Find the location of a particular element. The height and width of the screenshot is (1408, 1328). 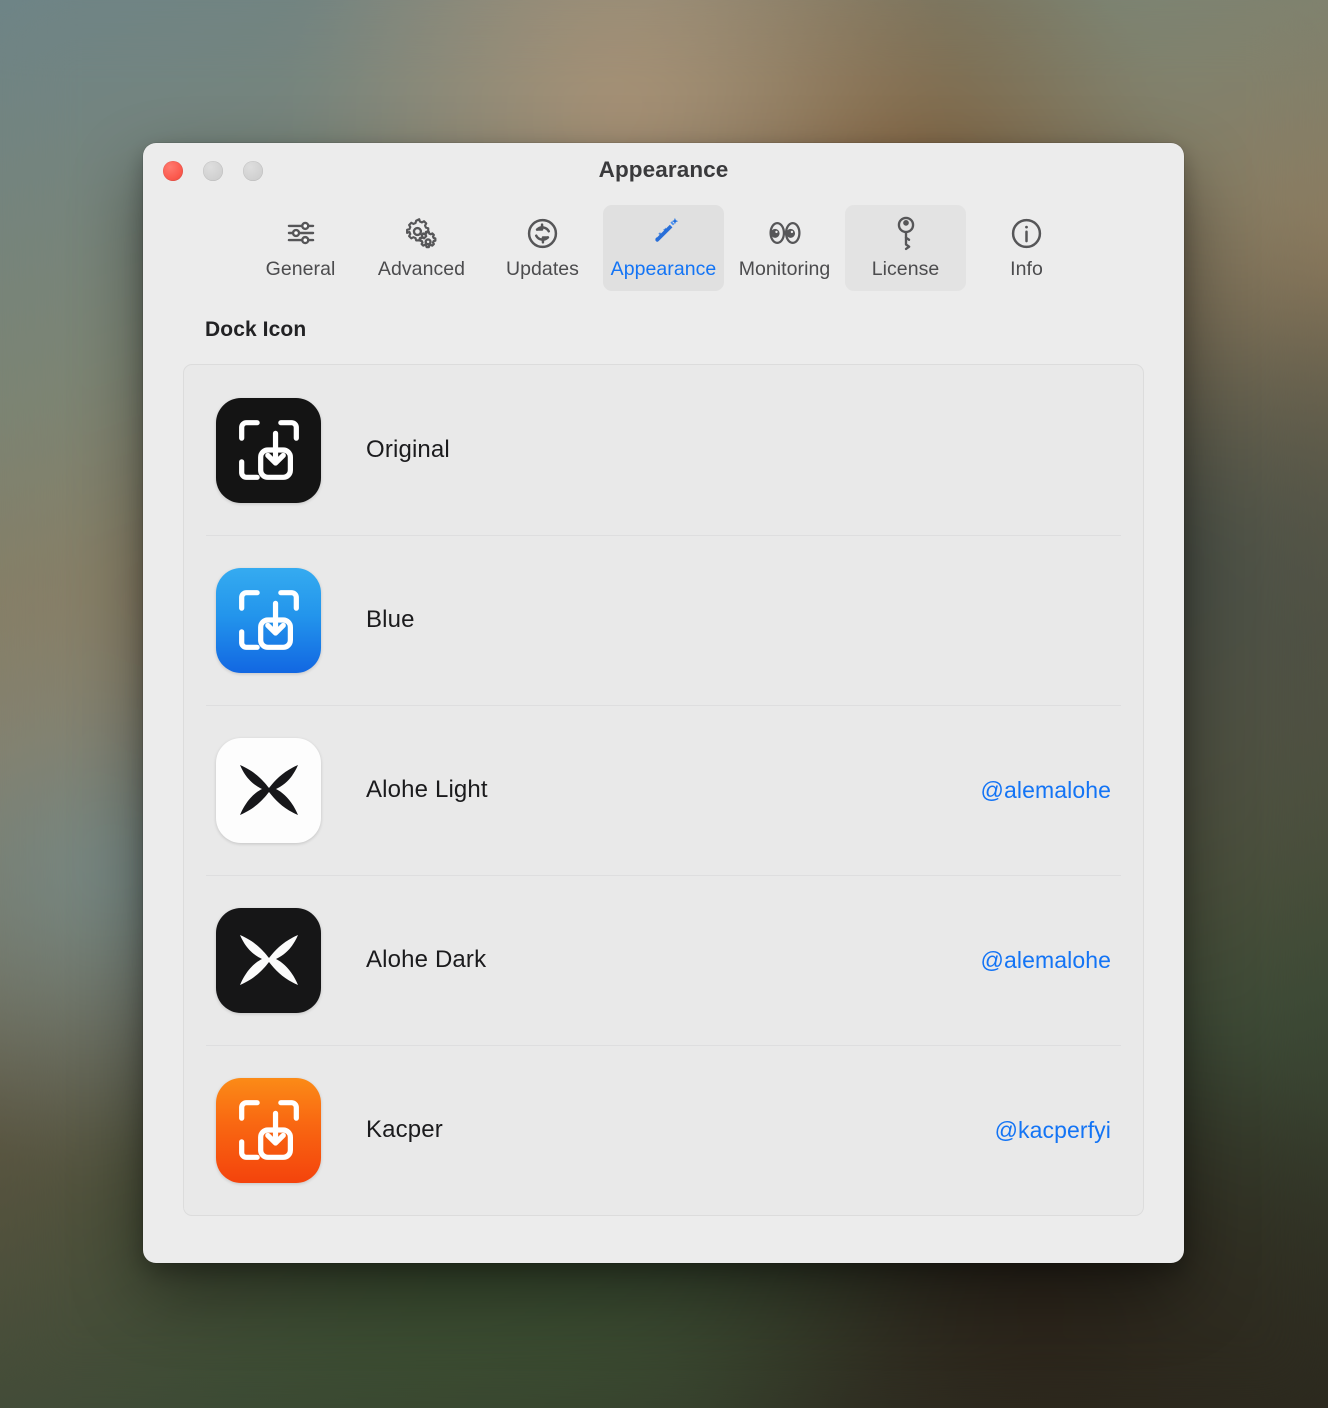

dock-icon-row-blue: Blue is located at coordinates (663, 620).